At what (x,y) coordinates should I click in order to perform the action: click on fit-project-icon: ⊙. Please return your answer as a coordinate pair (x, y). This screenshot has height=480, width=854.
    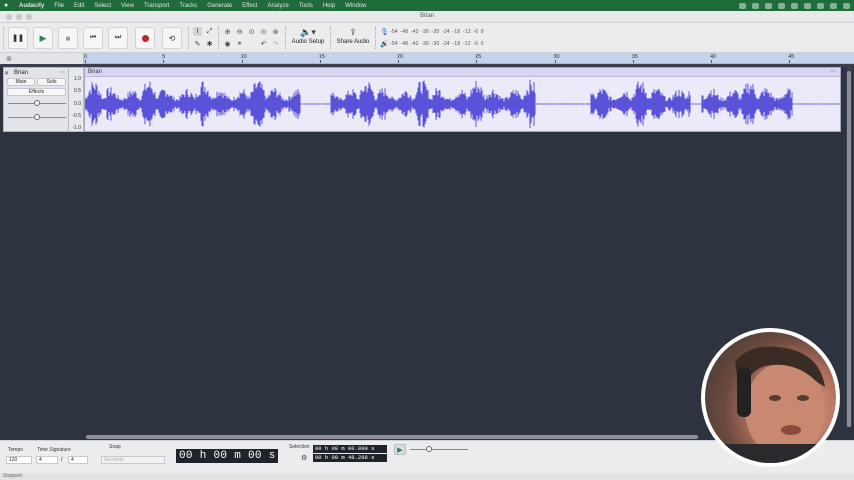
    Looking at the image, I should click on (263, 31).